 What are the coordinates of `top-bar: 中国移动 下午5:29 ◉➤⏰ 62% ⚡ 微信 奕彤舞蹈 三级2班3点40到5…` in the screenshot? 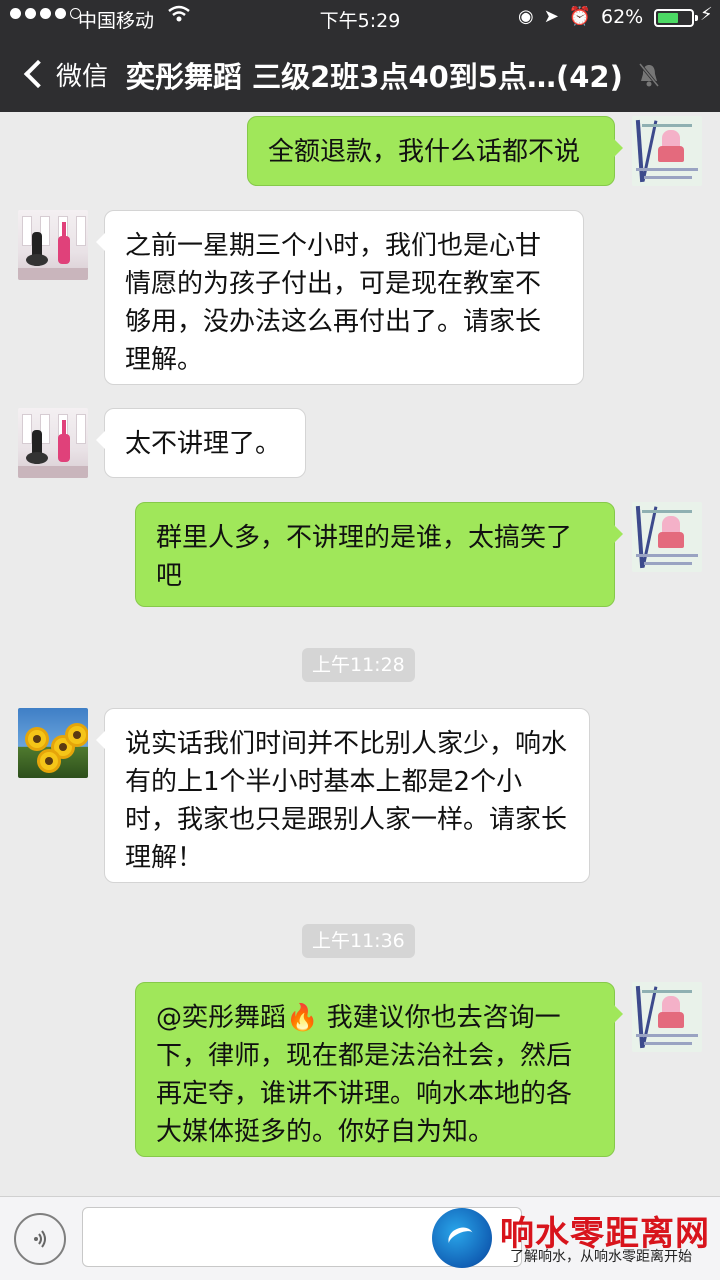 It's located at (360, 56).